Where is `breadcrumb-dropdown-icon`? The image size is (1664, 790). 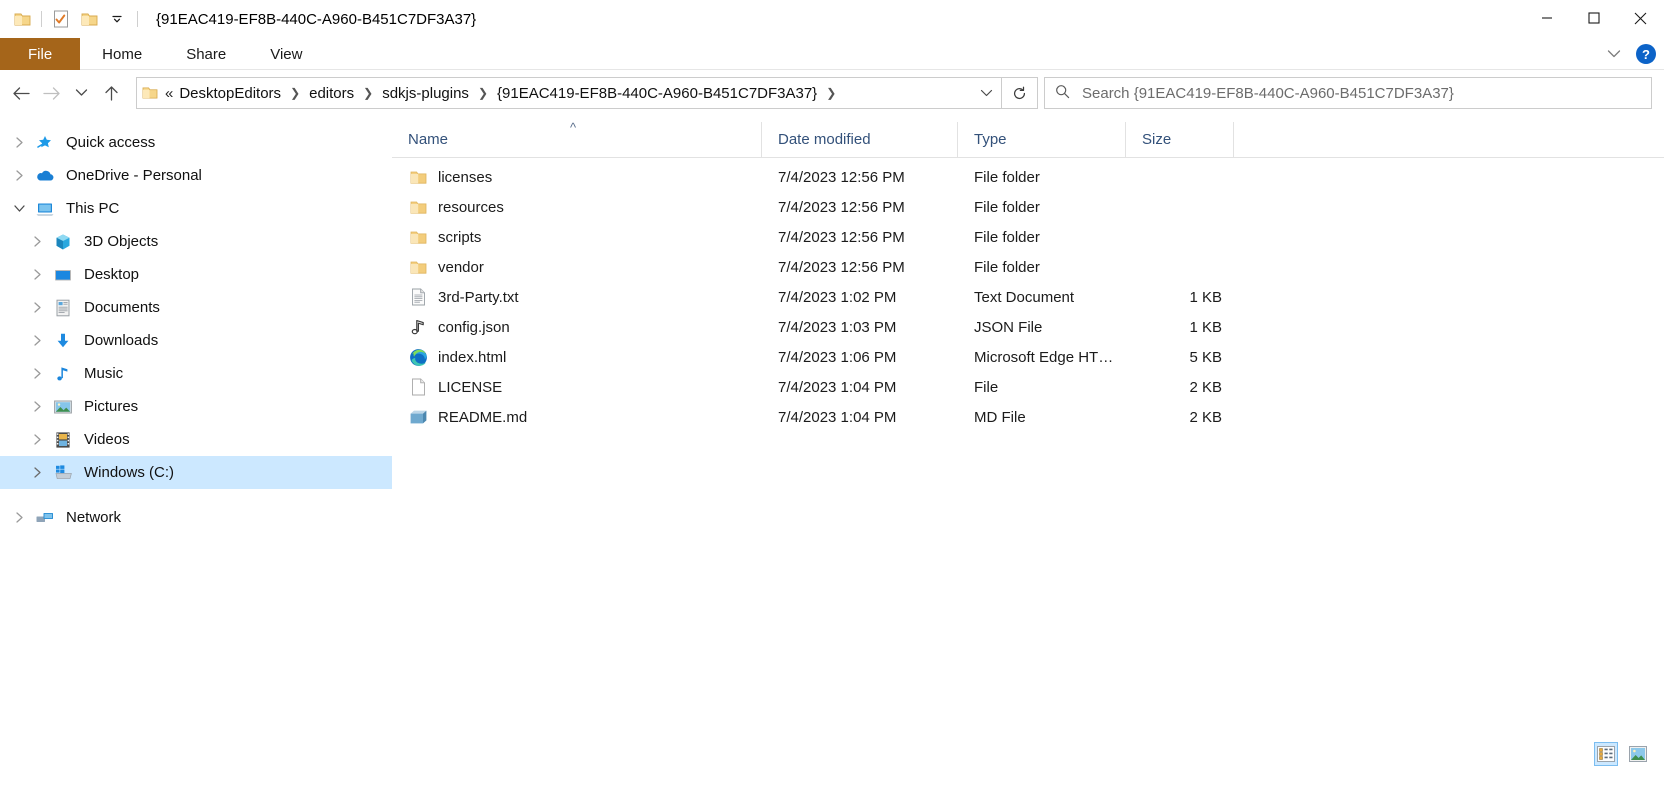
breadcrumb-dropdown-icon is located at coordinates (986, 93).